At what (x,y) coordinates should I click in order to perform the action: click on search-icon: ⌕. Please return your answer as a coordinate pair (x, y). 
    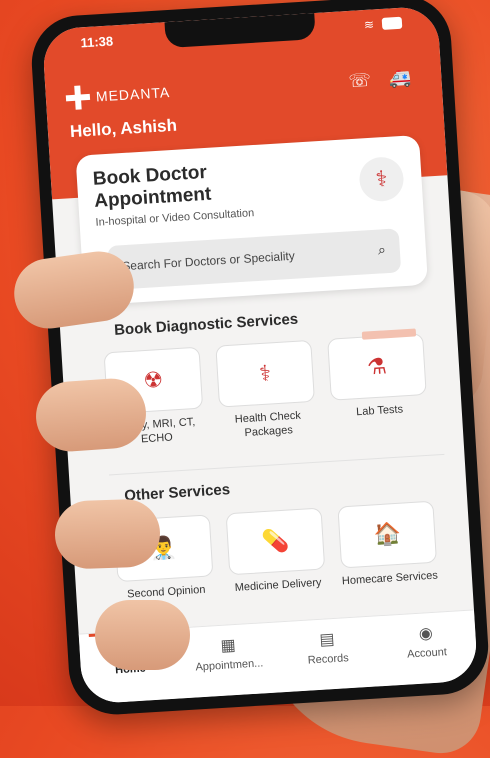
    Looking at the image, I should click on (381, 249).